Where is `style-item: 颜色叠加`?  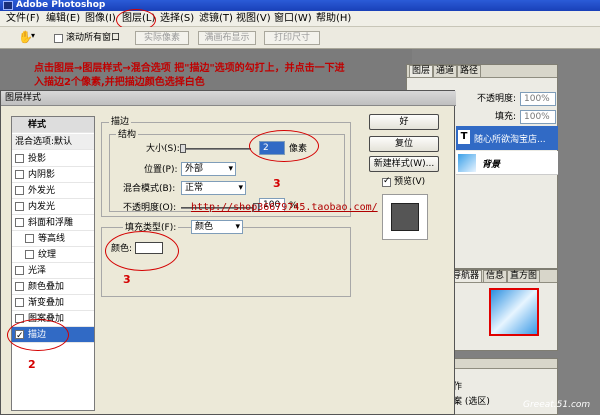 style-item: 颜色叠加 is located at coordinates (53, 287).